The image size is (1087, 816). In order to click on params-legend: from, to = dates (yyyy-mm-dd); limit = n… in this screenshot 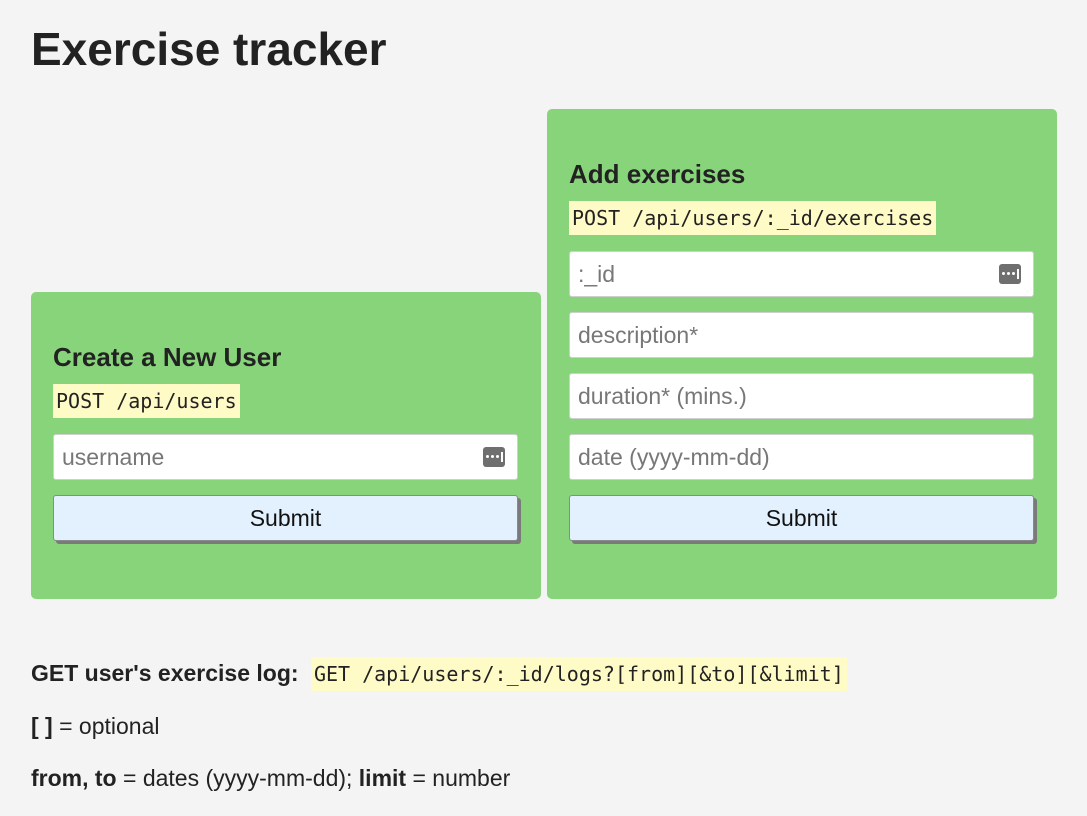, I will do `click(270, 778)`.